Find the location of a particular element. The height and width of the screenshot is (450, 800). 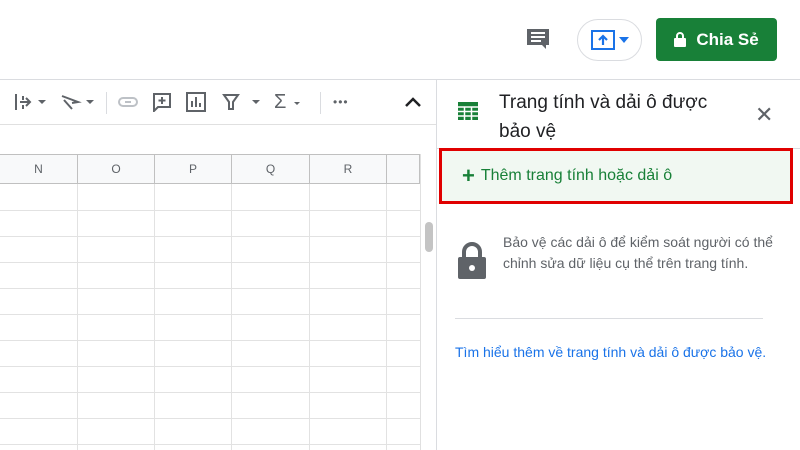

share-button: Chia Sẻ is located at coordinates (716, 39).